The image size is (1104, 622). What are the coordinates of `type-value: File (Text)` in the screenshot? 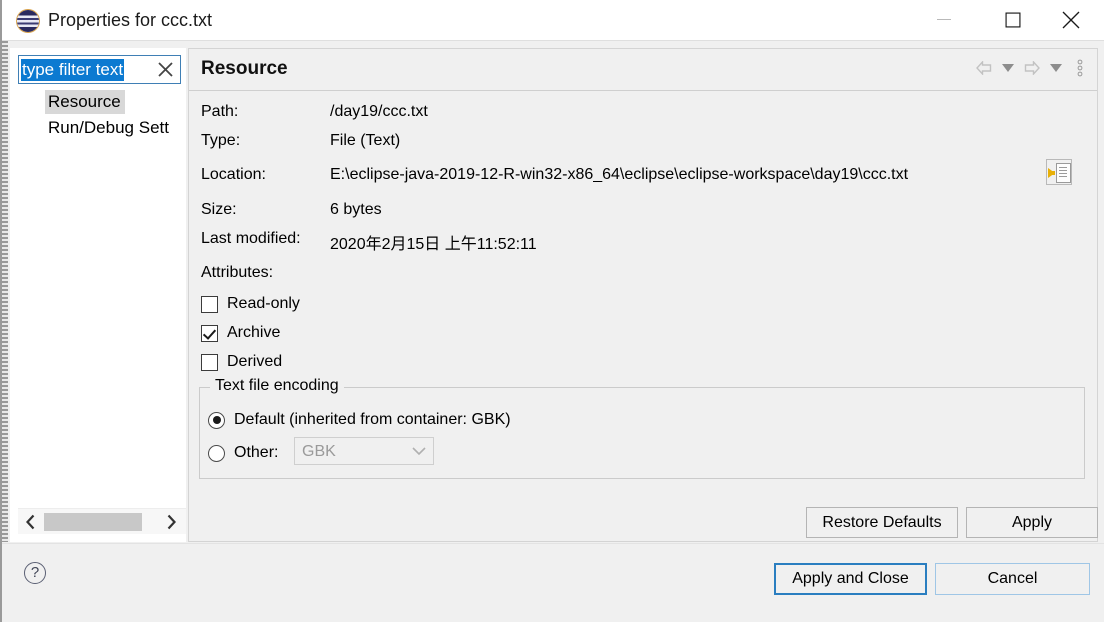 It's located at (365, 140).